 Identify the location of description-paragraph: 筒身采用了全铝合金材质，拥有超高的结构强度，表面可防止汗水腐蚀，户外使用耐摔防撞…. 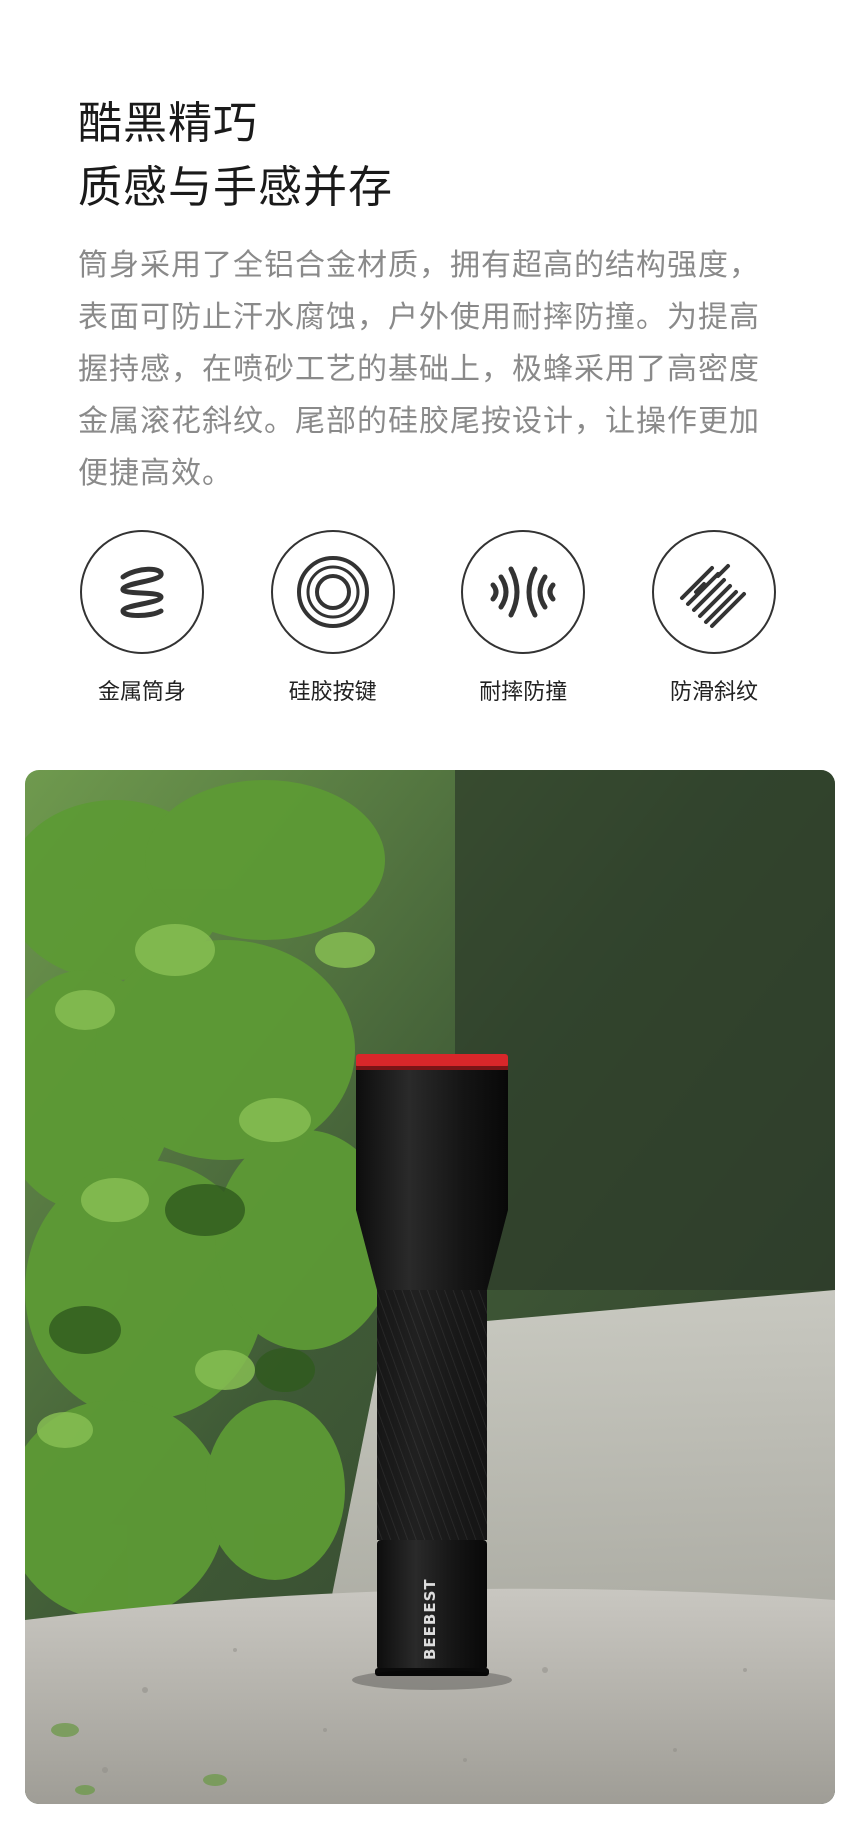
(419, 369).